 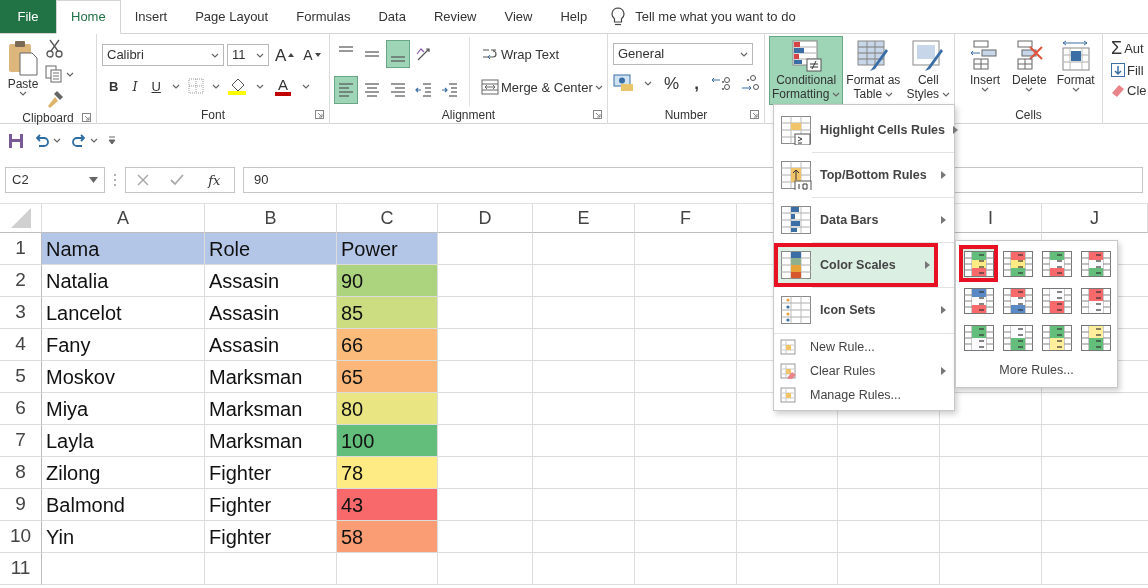 I want to click on table-cell: Miya, so click(x=123, y=409).